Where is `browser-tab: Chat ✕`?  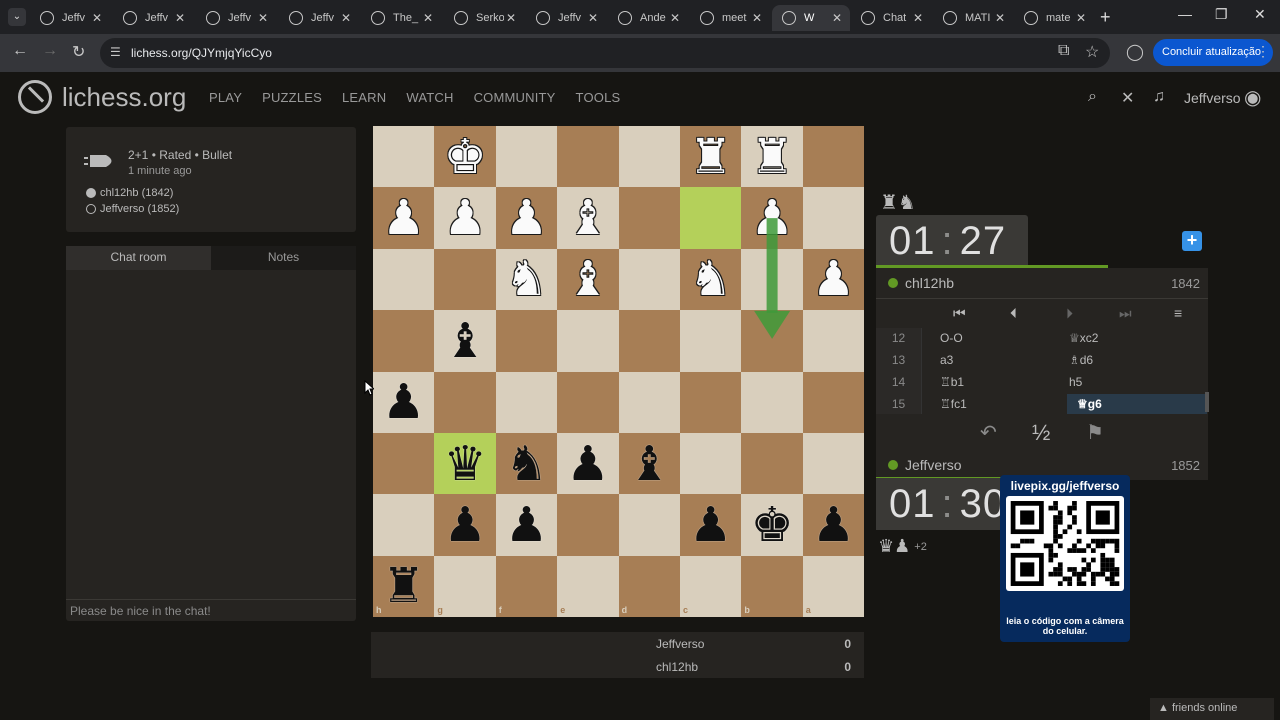
browser-tab: Chat ✕ is located at coordinates (891, 18).